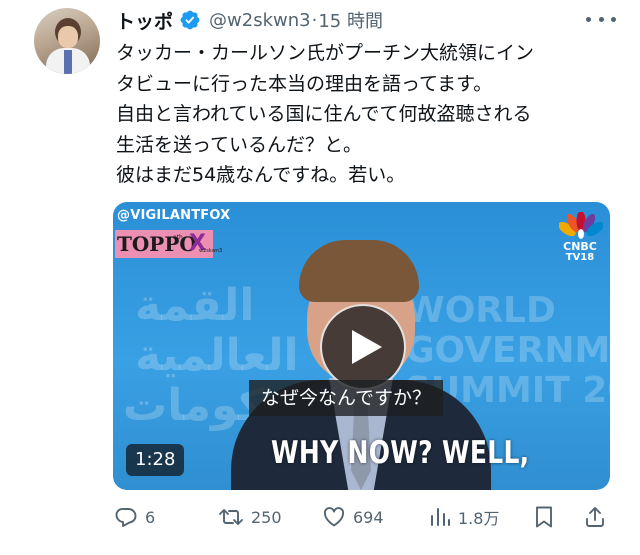 This screenshot has height=555, width=640. What do you see at coordinates (400, 452) in the screenshot?
I see `subtitle-english: WHY NOW? WELL,` at bounding box center [400, 452].